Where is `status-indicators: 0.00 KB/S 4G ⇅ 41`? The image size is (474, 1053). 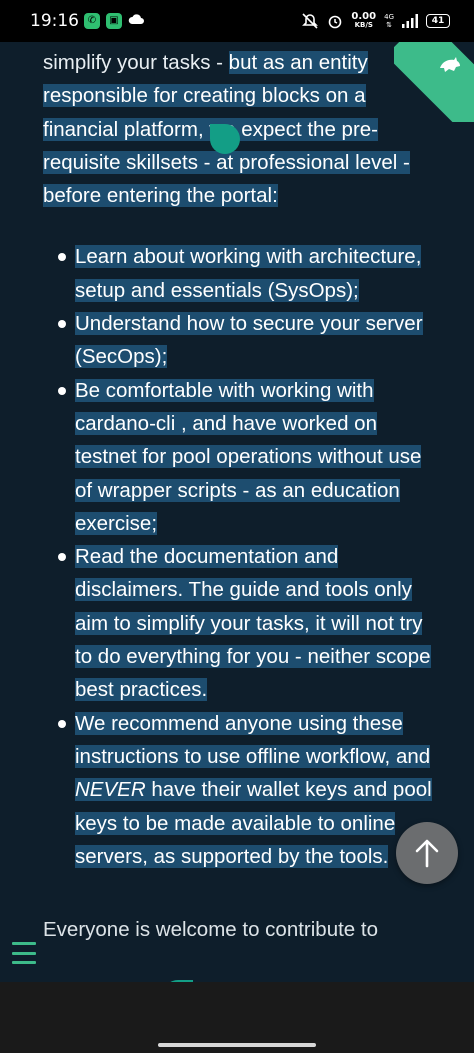 status-indicators: 0.00 KB/S 4G ⇅ 41 is located at coordinates (375, 21).